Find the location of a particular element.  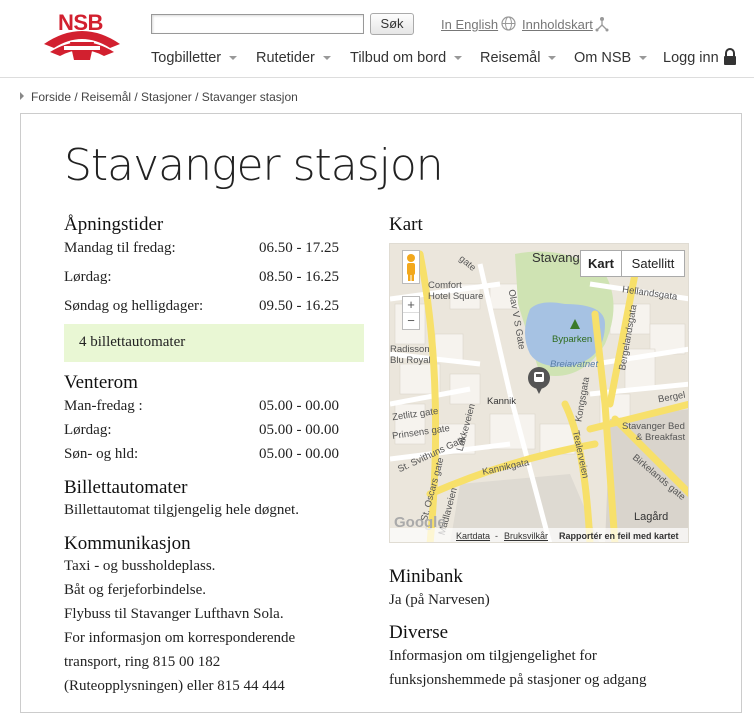

nsb-logo: NSB is located at coordinates (82, 37).